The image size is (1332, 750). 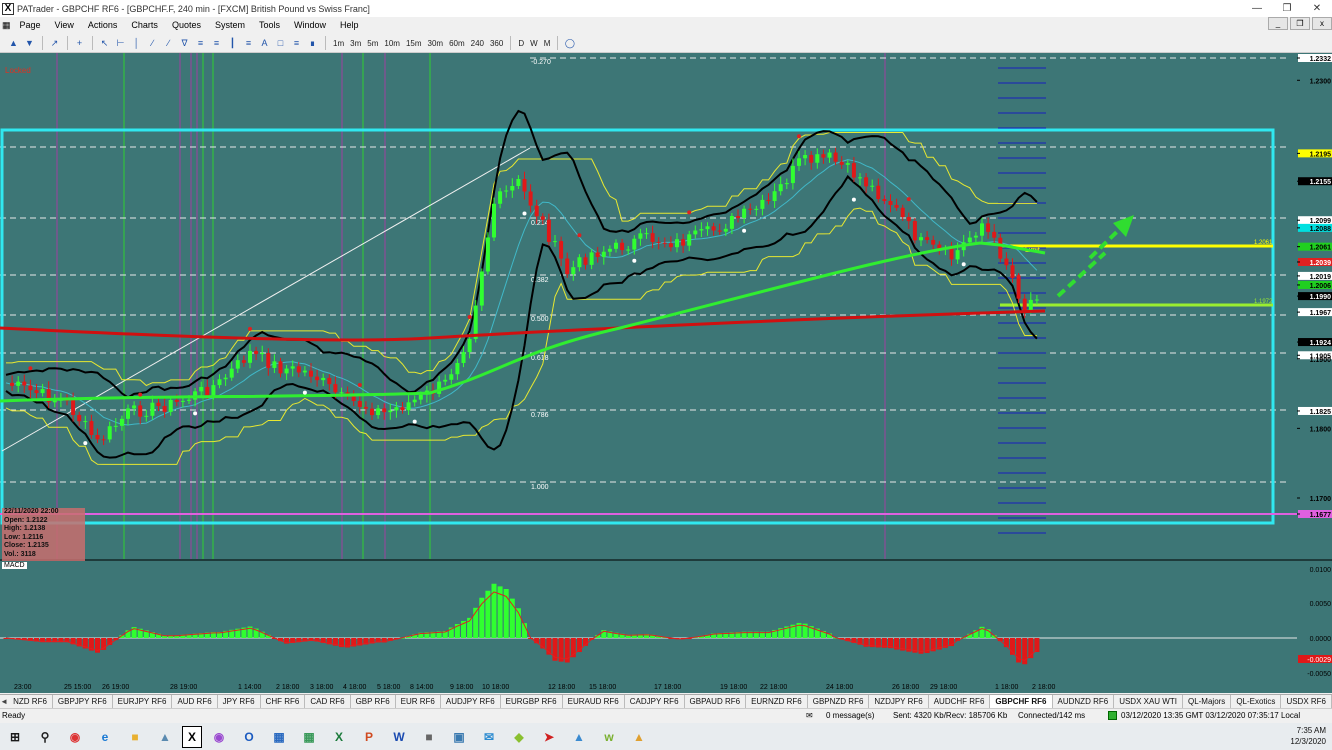 I want to click on chrome-icon: ◉, so click(x=75, y=737).